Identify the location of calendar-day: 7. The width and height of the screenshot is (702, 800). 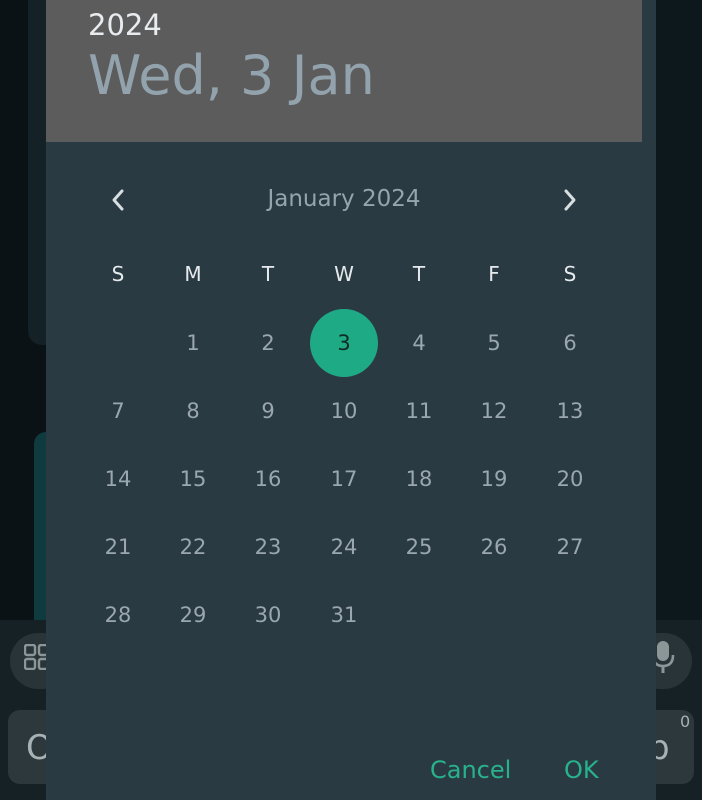
(118, 411).